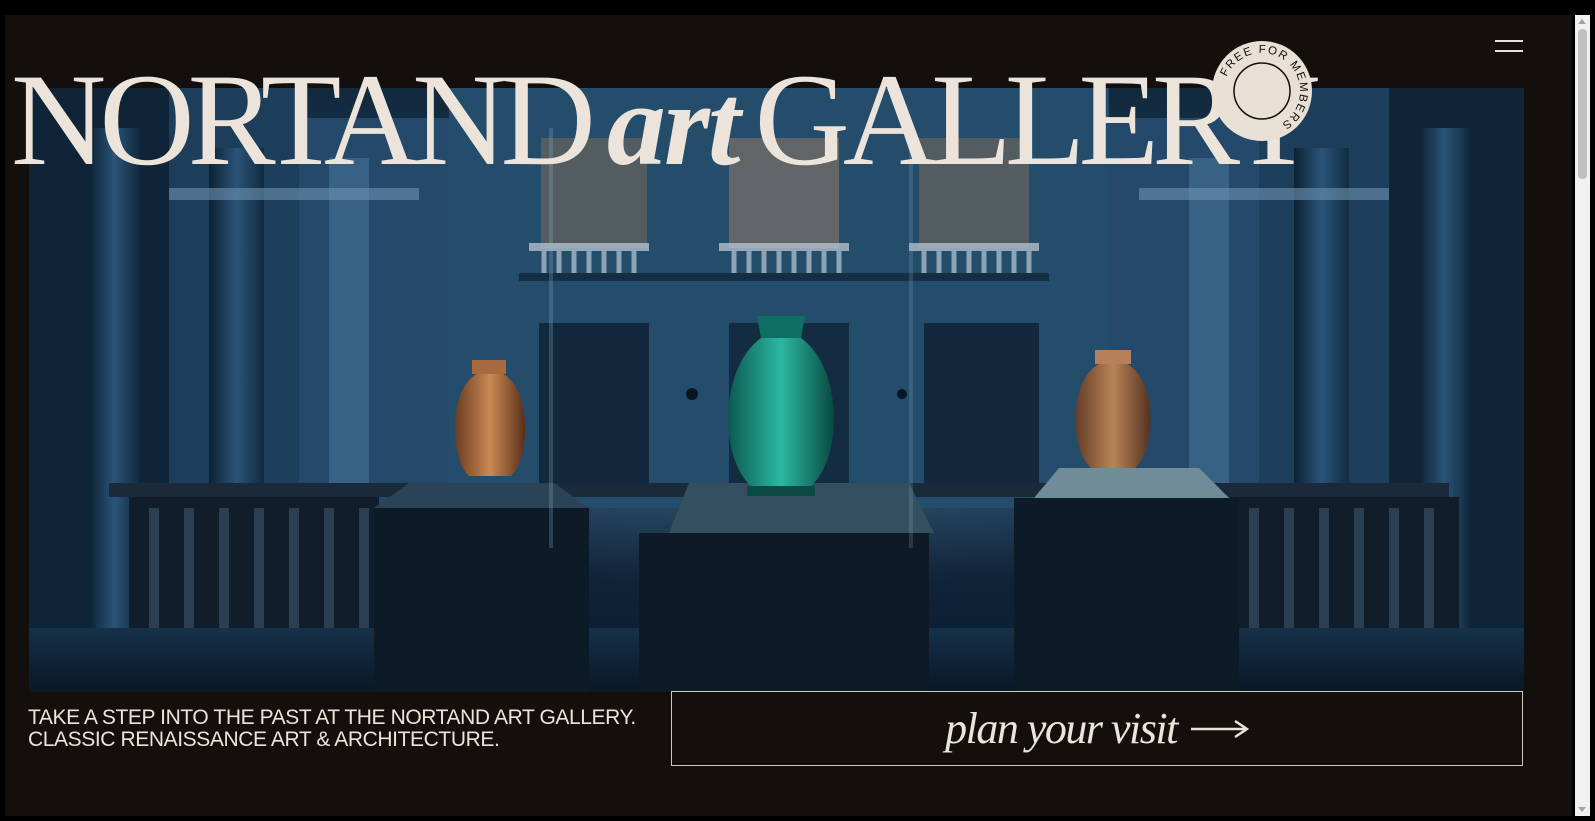  I want to click on site-wordmark: NORTAND art GALLERY, so click(666, 120).